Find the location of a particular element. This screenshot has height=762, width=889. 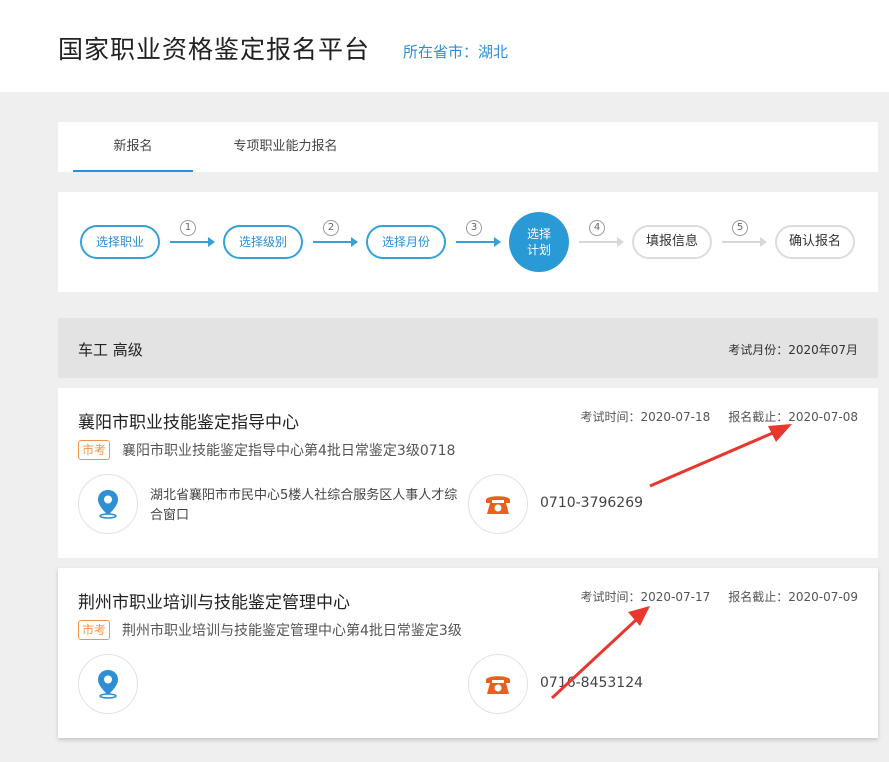

plan-subtitle: 襄阳市职业技能鉴定指导中心第4批日常鉴定3级0718 is located at coordinates (289, 451).